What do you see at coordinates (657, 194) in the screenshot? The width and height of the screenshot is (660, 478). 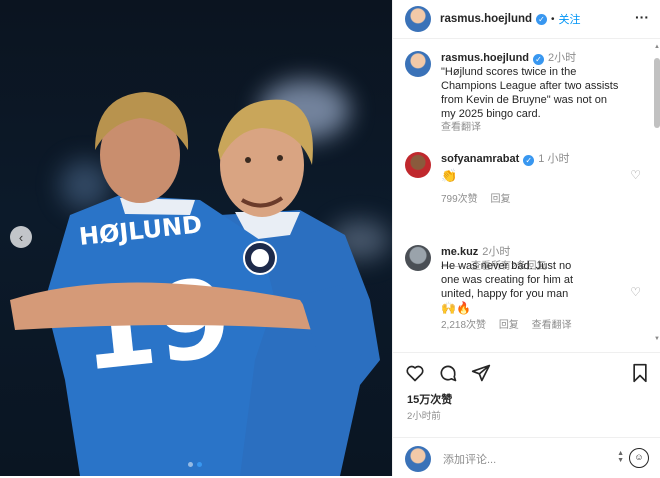 I see `comments-scrollbar: ▲ ▼` at bounding box center [657, 194].